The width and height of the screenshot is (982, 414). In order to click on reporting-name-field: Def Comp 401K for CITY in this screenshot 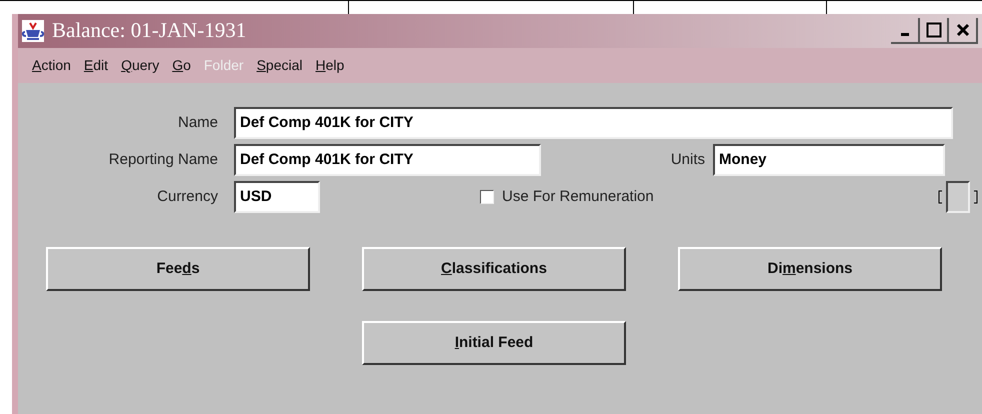, I will do `click(387, 160)`.